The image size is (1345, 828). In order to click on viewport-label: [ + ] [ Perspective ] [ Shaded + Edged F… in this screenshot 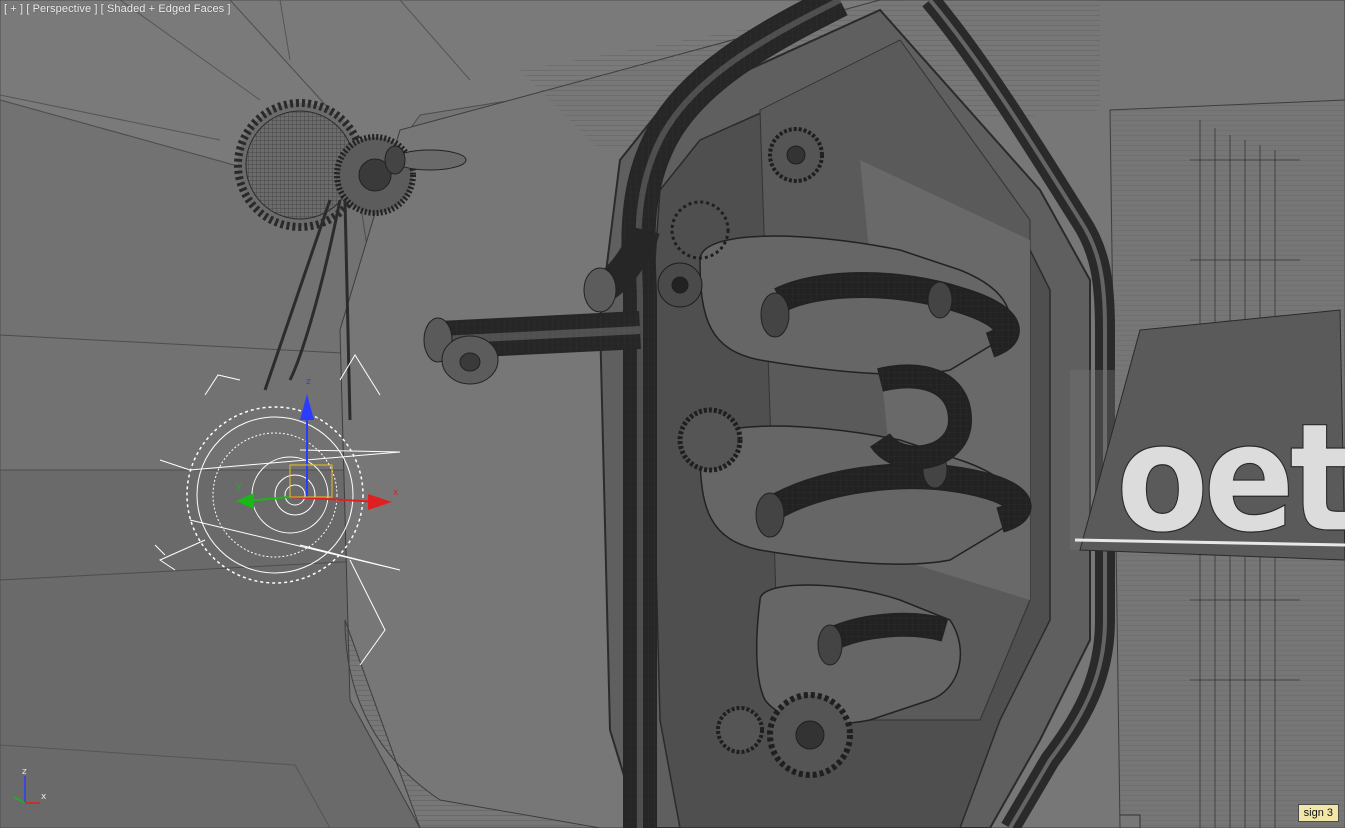, I will do `click(117, 9)`.